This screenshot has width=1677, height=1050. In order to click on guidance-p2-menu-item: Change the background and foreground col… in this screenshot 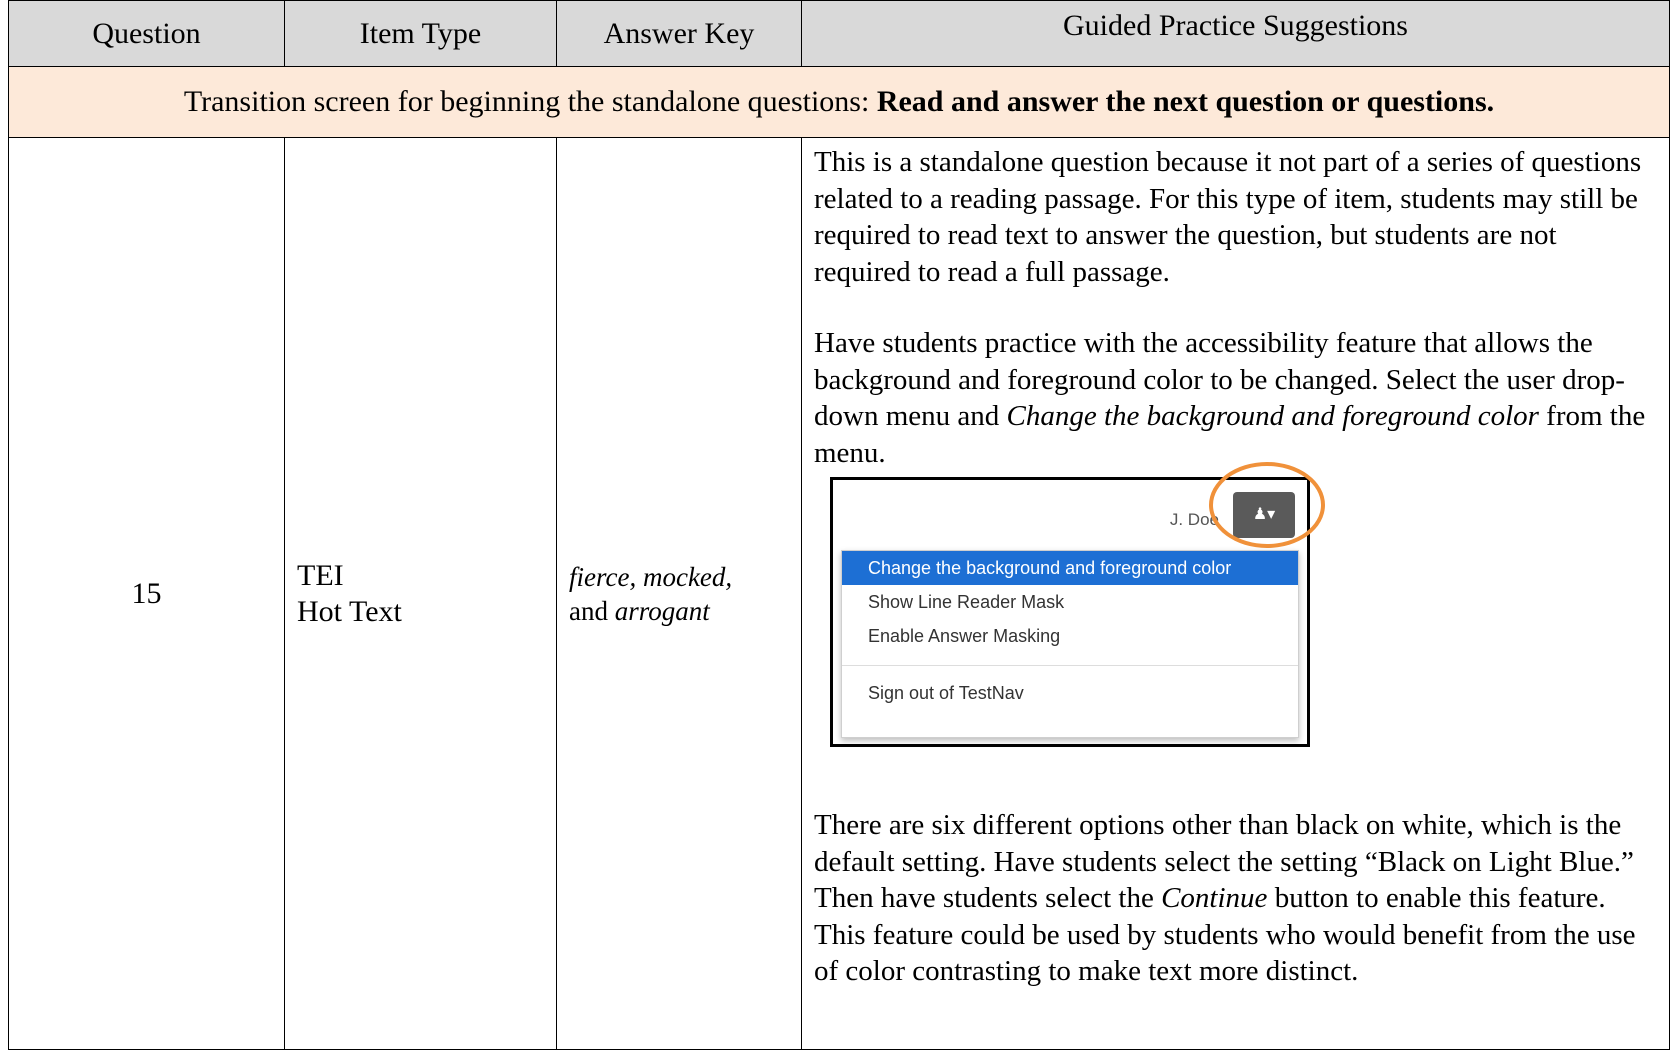, I will do `click(1272, 416)`.